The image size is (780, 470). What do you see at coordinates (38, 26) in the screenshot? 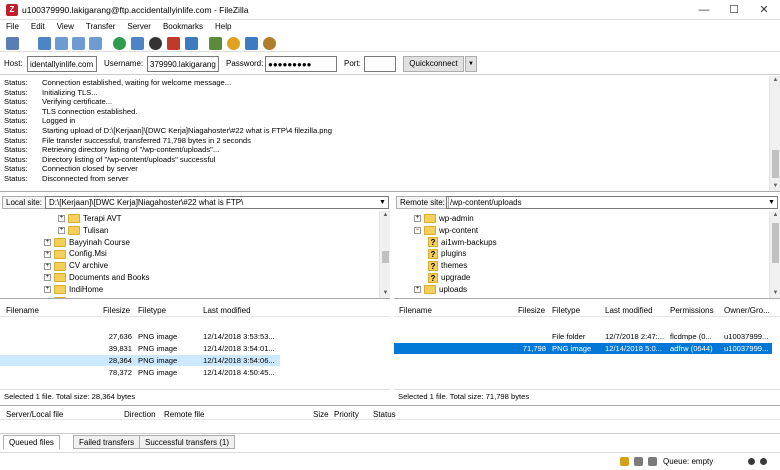
I see `menu-edit: Edit` at bounding box center [38, 26].